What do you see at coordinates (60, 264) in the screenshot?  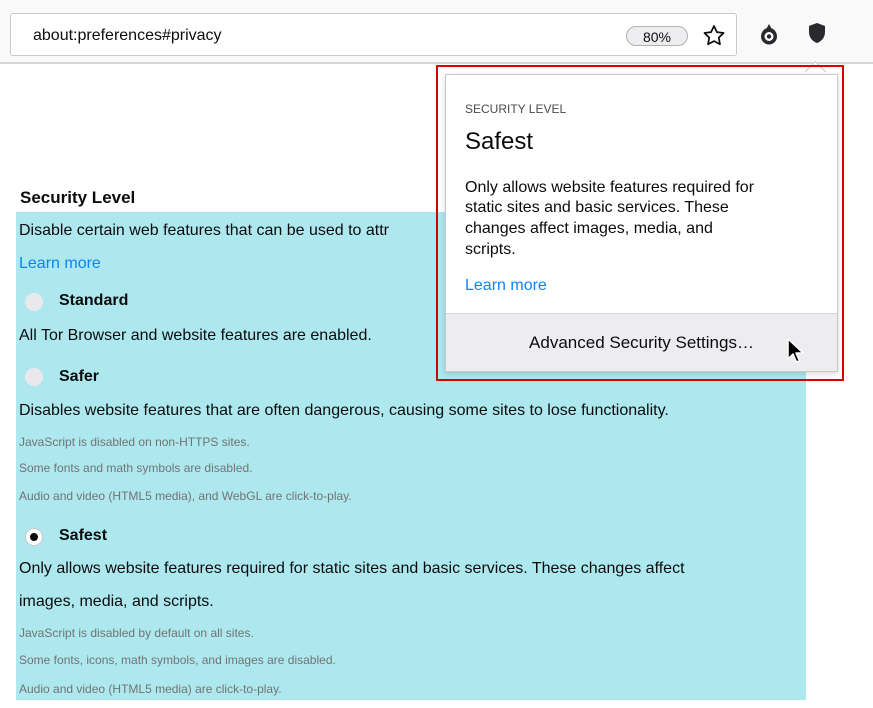 I see `learn-more-link: Learn more` at bounding box center [60, 264].